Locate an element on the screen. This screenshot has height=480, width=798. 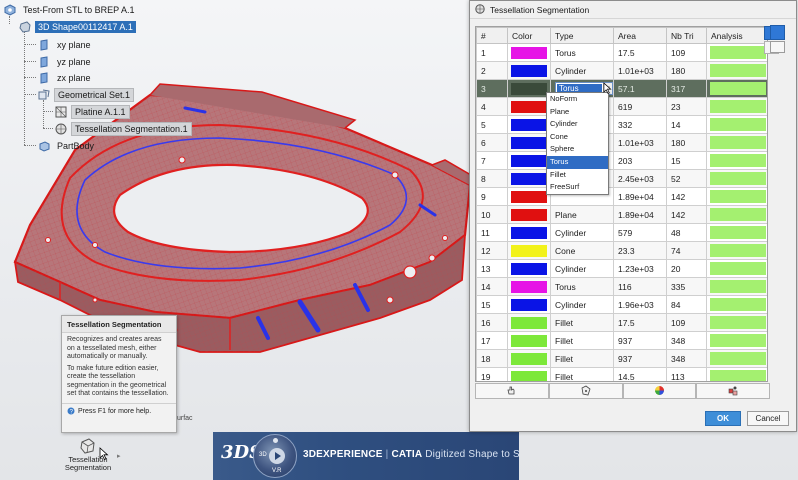
column-header-color: Color is located at coordinates (529, 35).